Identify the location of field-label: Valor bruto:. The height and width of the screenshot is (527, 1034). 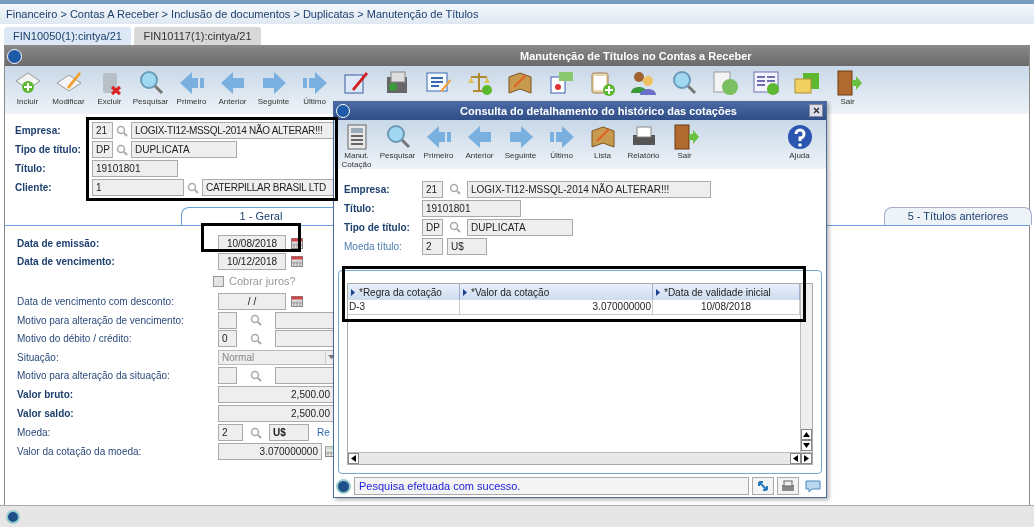
(46, 395).